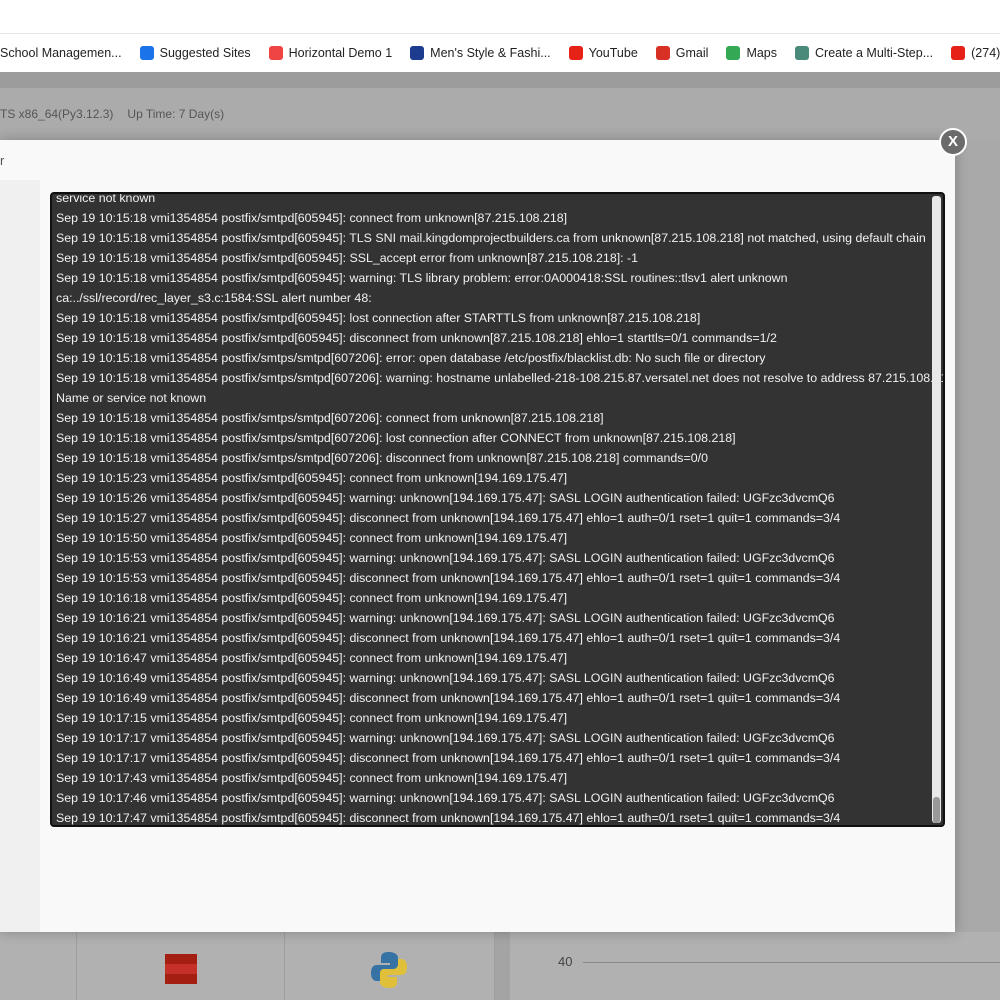 The height and width of the screenshot is (1000, 1000). Describe the element at coordinates (417, 53) in the screenshot. I see `gq-icon` at that location.